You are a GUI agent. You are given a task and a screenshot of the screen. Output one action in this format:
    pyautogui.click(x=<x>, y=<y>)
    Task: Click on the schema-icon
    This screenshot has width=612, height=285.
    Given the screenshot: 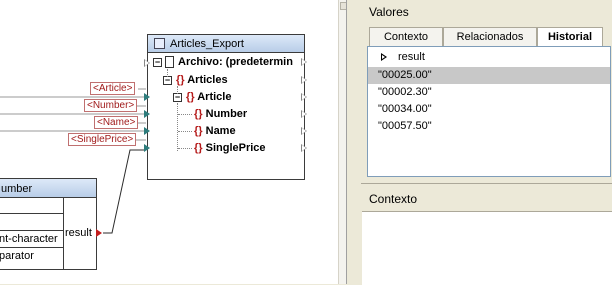 What is the action you would take?
    pyautogui.click(x=159, y=43)
    